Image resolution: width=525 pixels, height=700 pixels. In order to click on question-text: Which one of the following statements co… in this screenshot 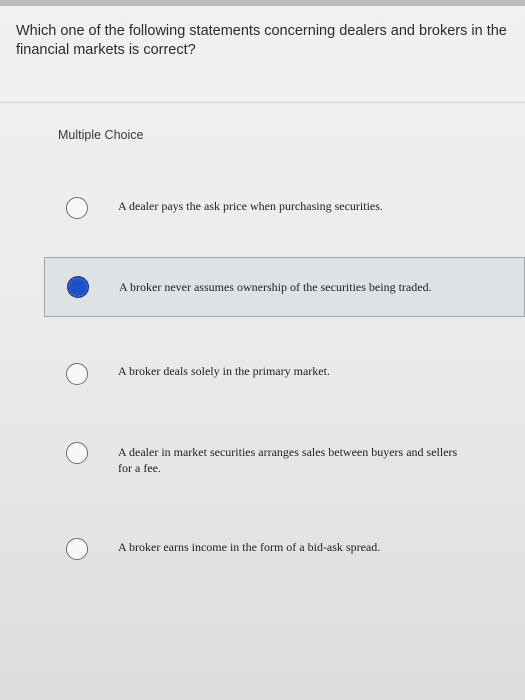, I will do `click(261, 40)`.